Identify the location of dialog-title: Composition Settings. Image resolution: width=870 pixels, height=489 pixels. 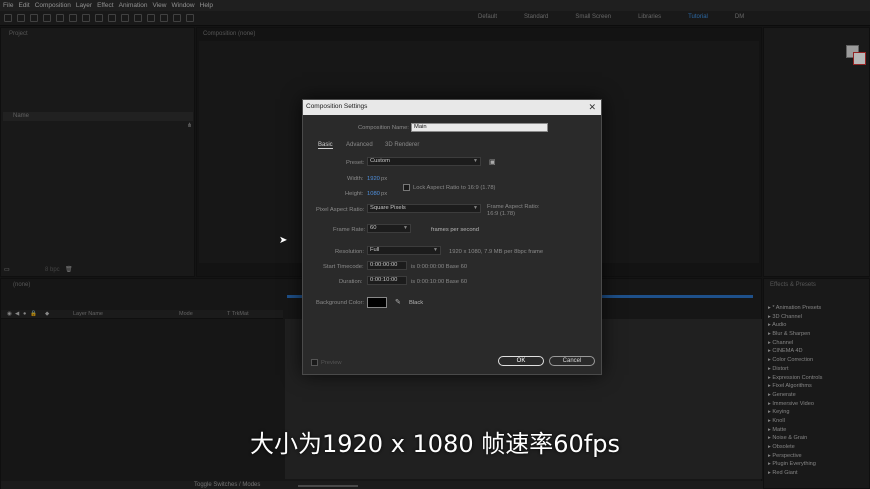
(337, 106).